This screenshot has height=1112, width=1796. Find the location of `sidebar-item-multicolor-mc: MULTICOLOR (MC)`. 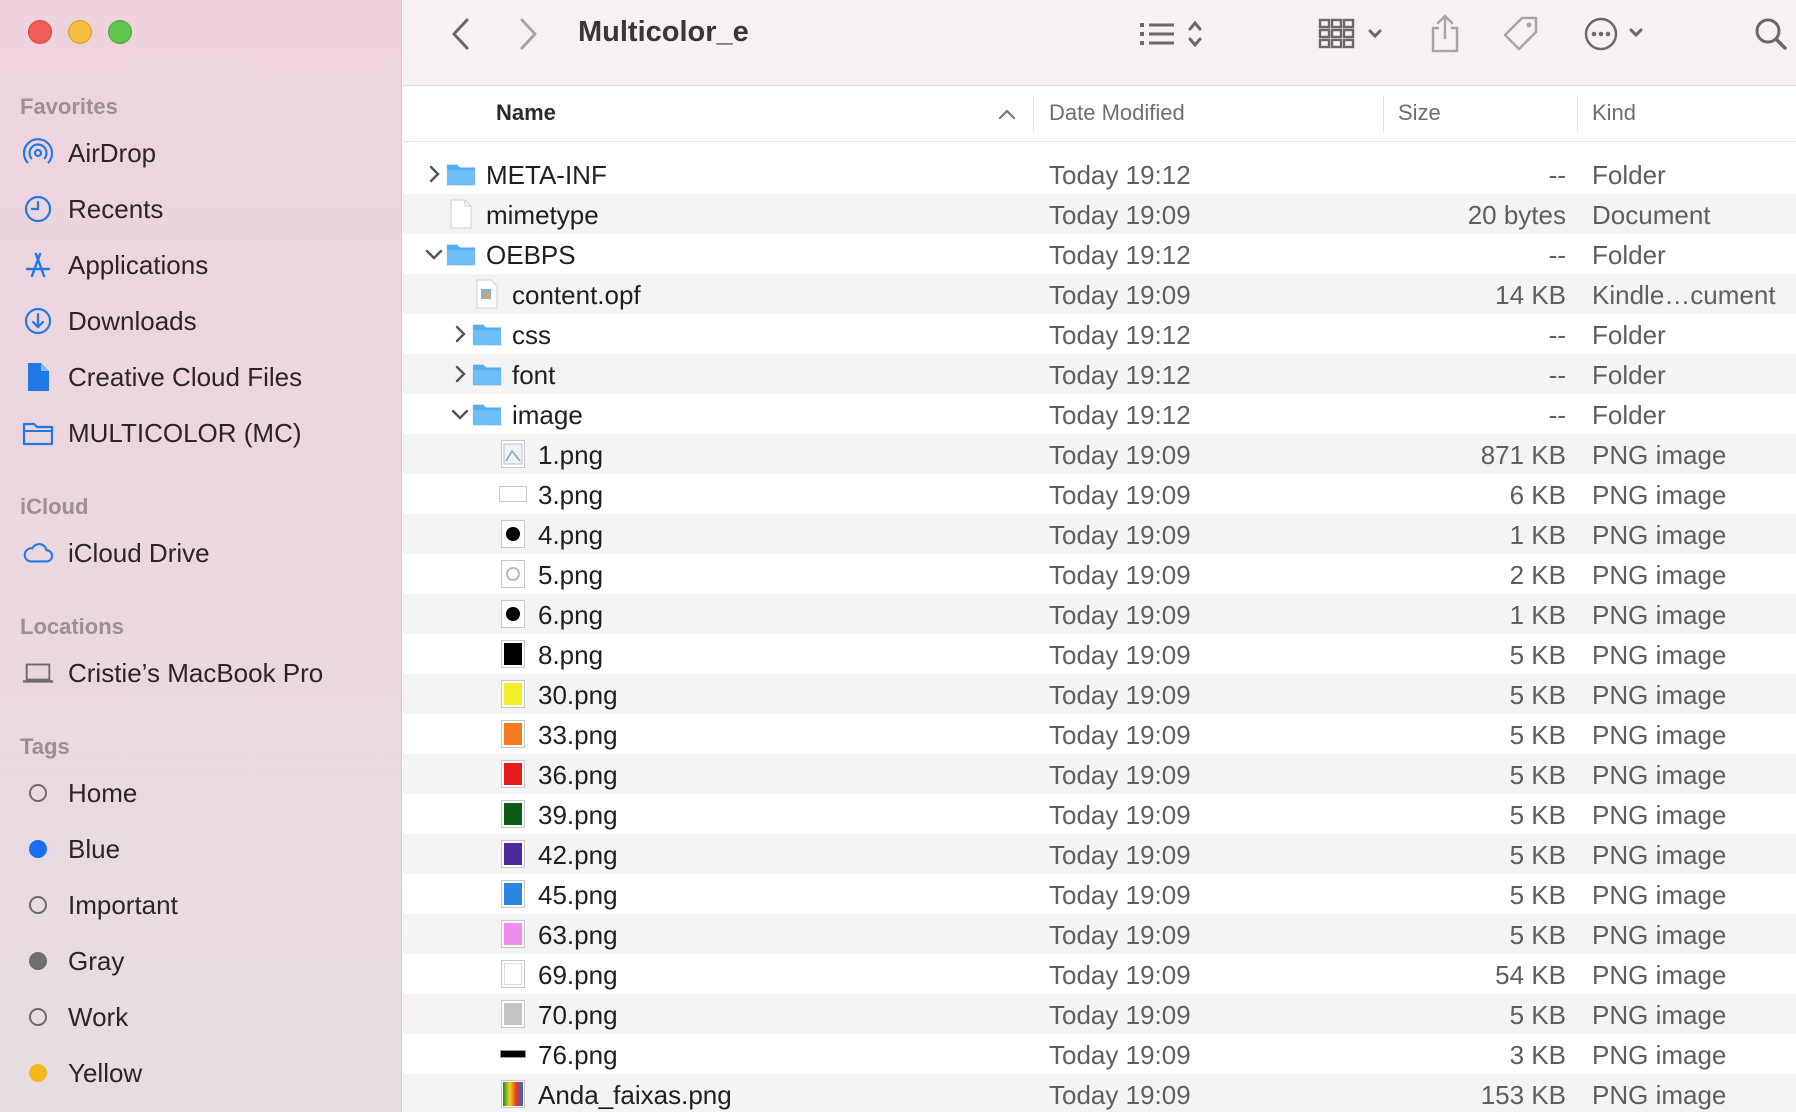

sidebar-item-multicolor-mc: MULTICOLOR (MC) is located at coordinates (162, 433).